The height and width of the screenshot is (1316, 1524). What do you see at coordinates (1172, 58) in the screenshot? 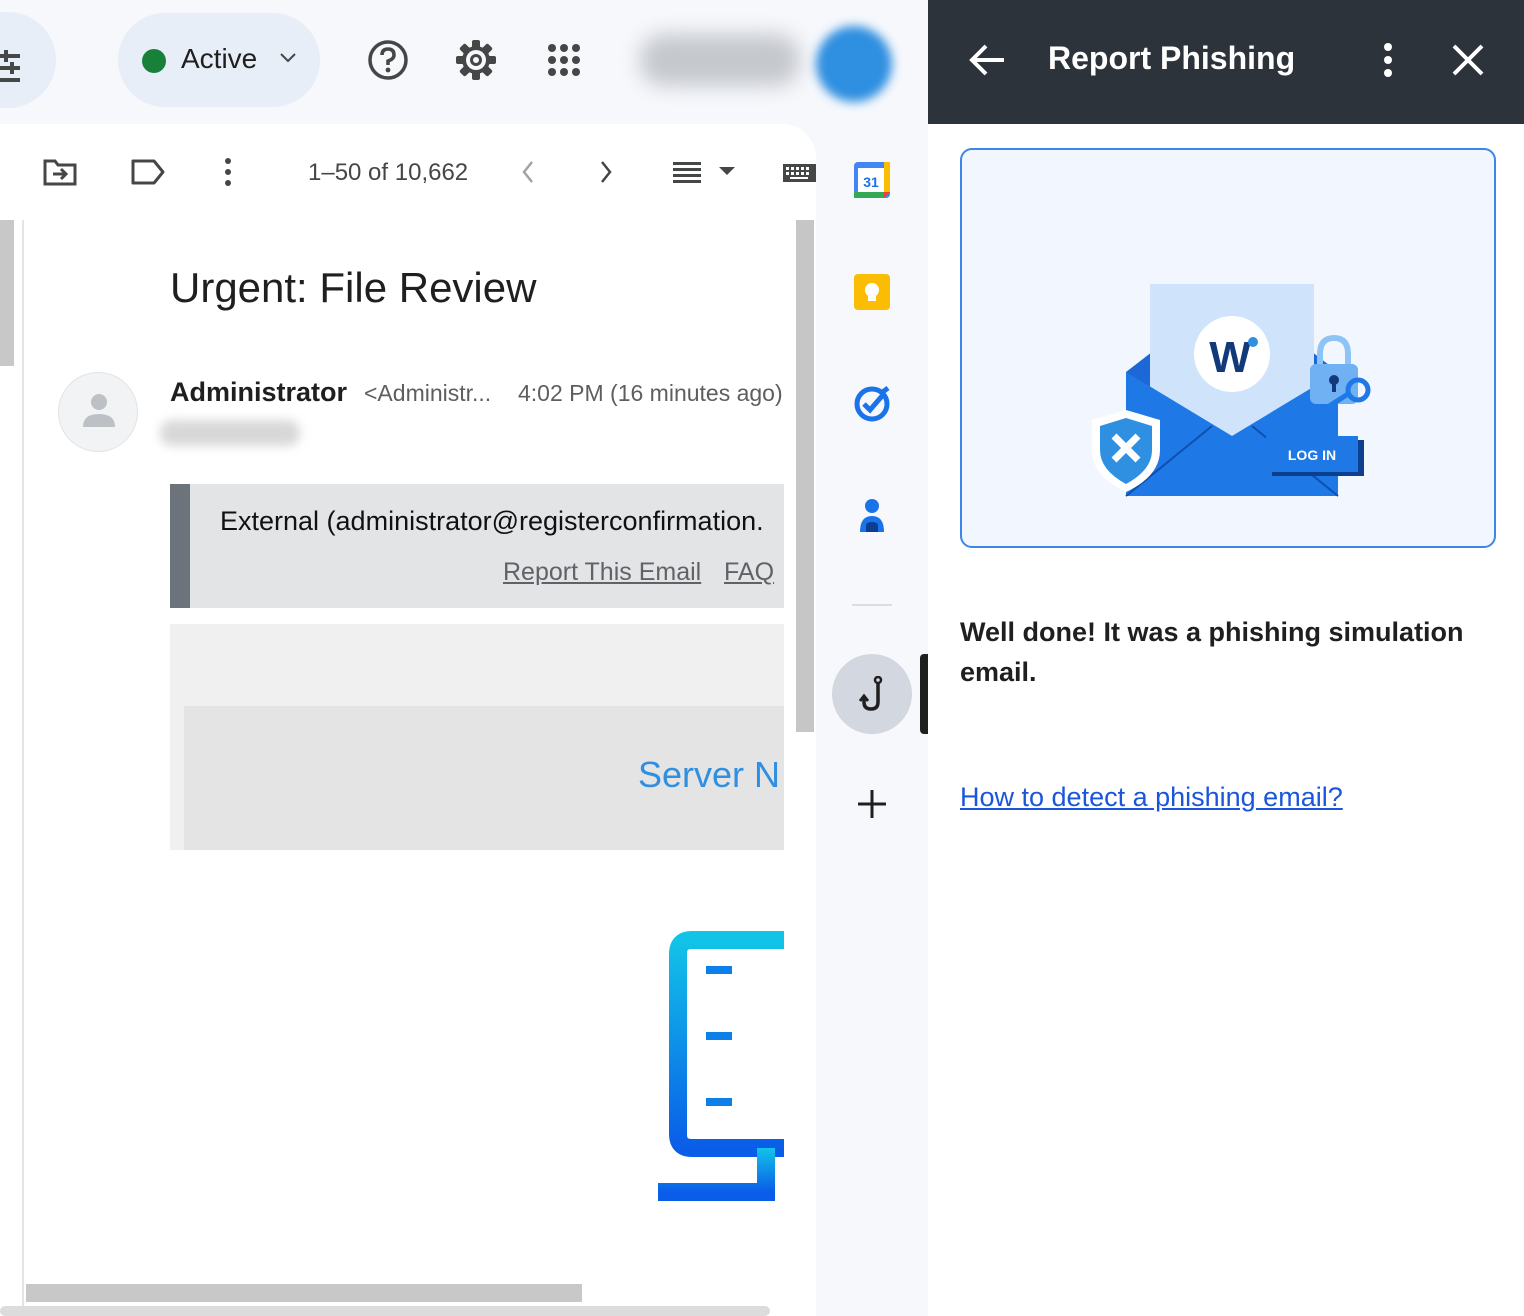
I see `panel-title: Report Phishing` at bounding box center [1172, 58].